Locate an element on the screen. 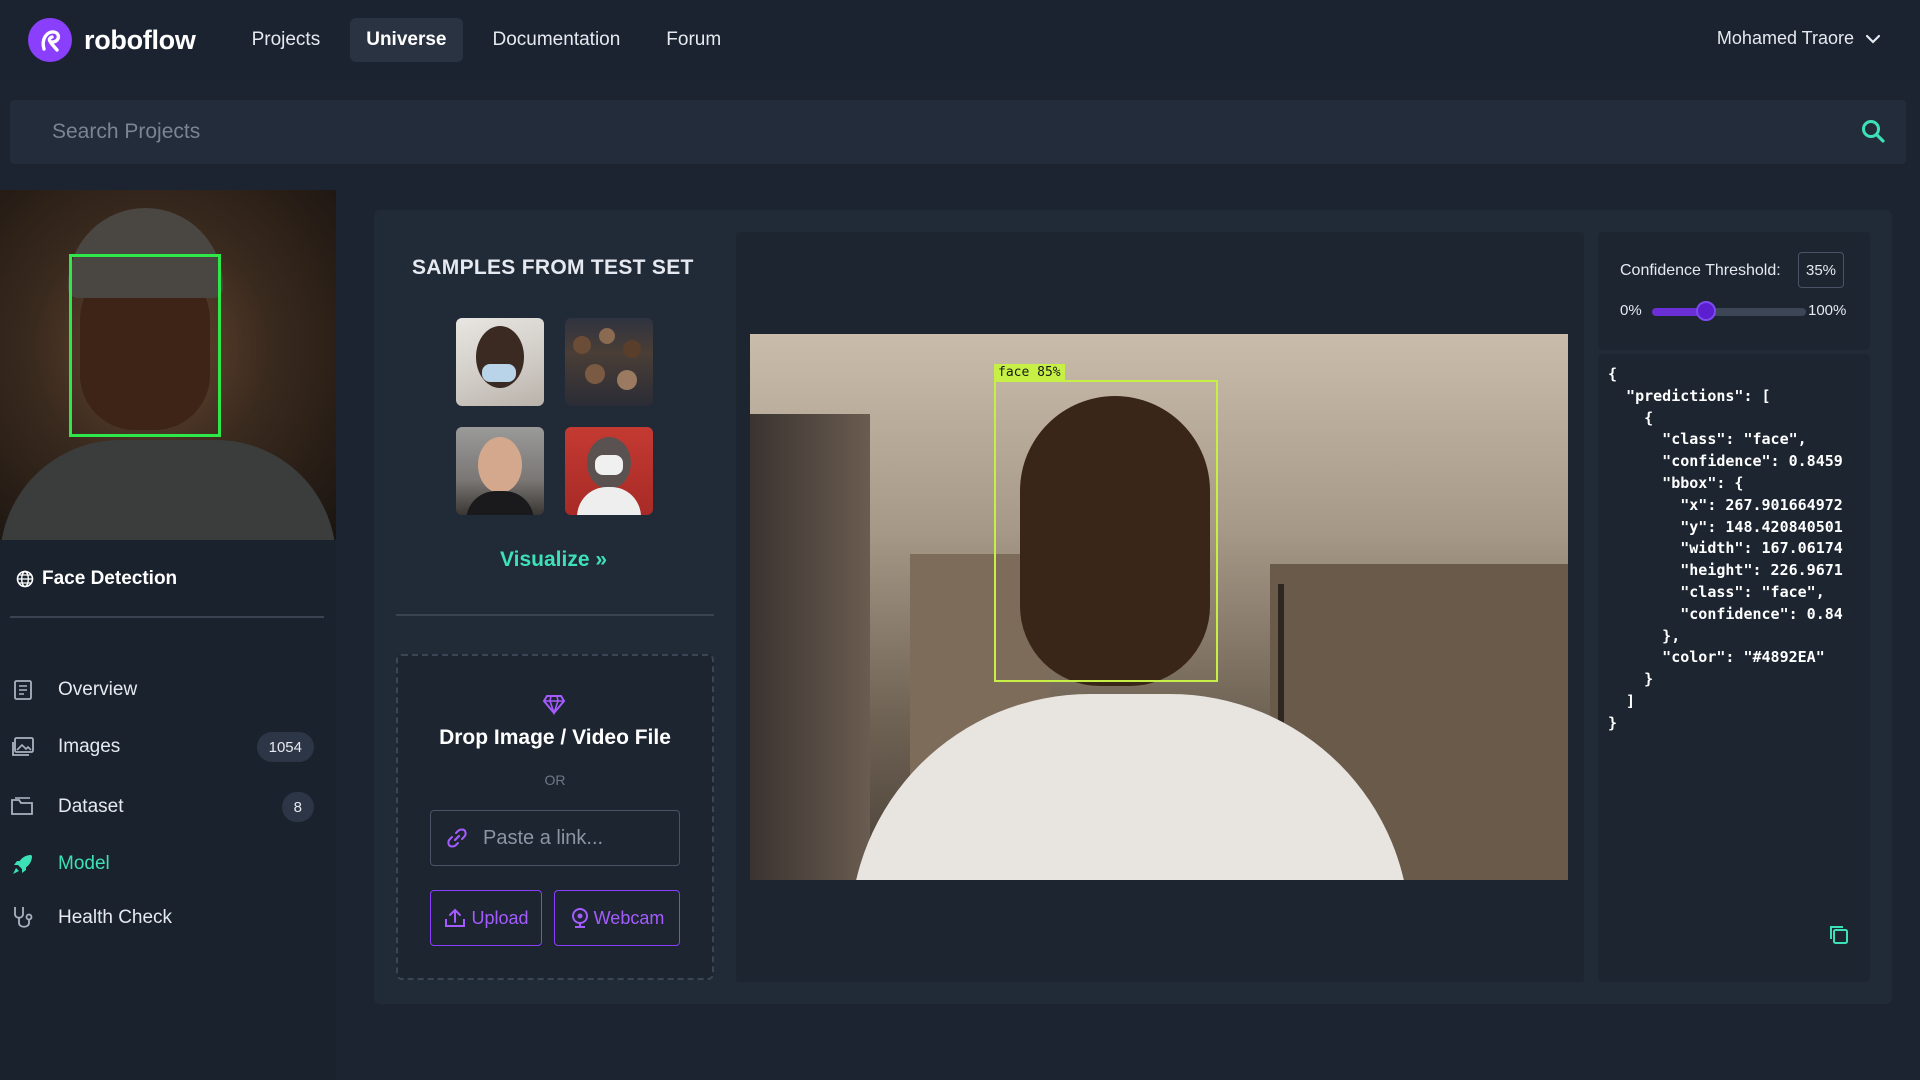  user-name: Mohamed Traore is located at coordinates (1785, 38).